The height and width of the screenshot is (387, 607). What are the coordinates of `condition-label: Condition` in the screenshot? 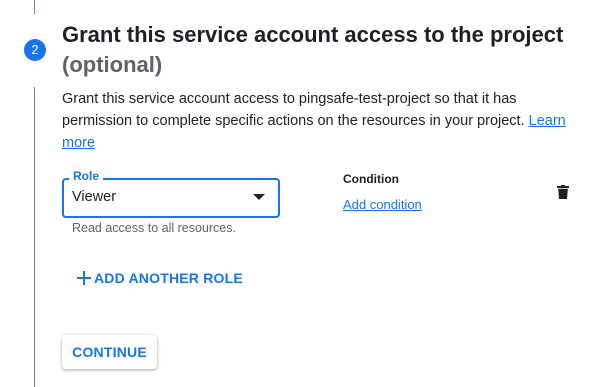 It's located at (371, 179).